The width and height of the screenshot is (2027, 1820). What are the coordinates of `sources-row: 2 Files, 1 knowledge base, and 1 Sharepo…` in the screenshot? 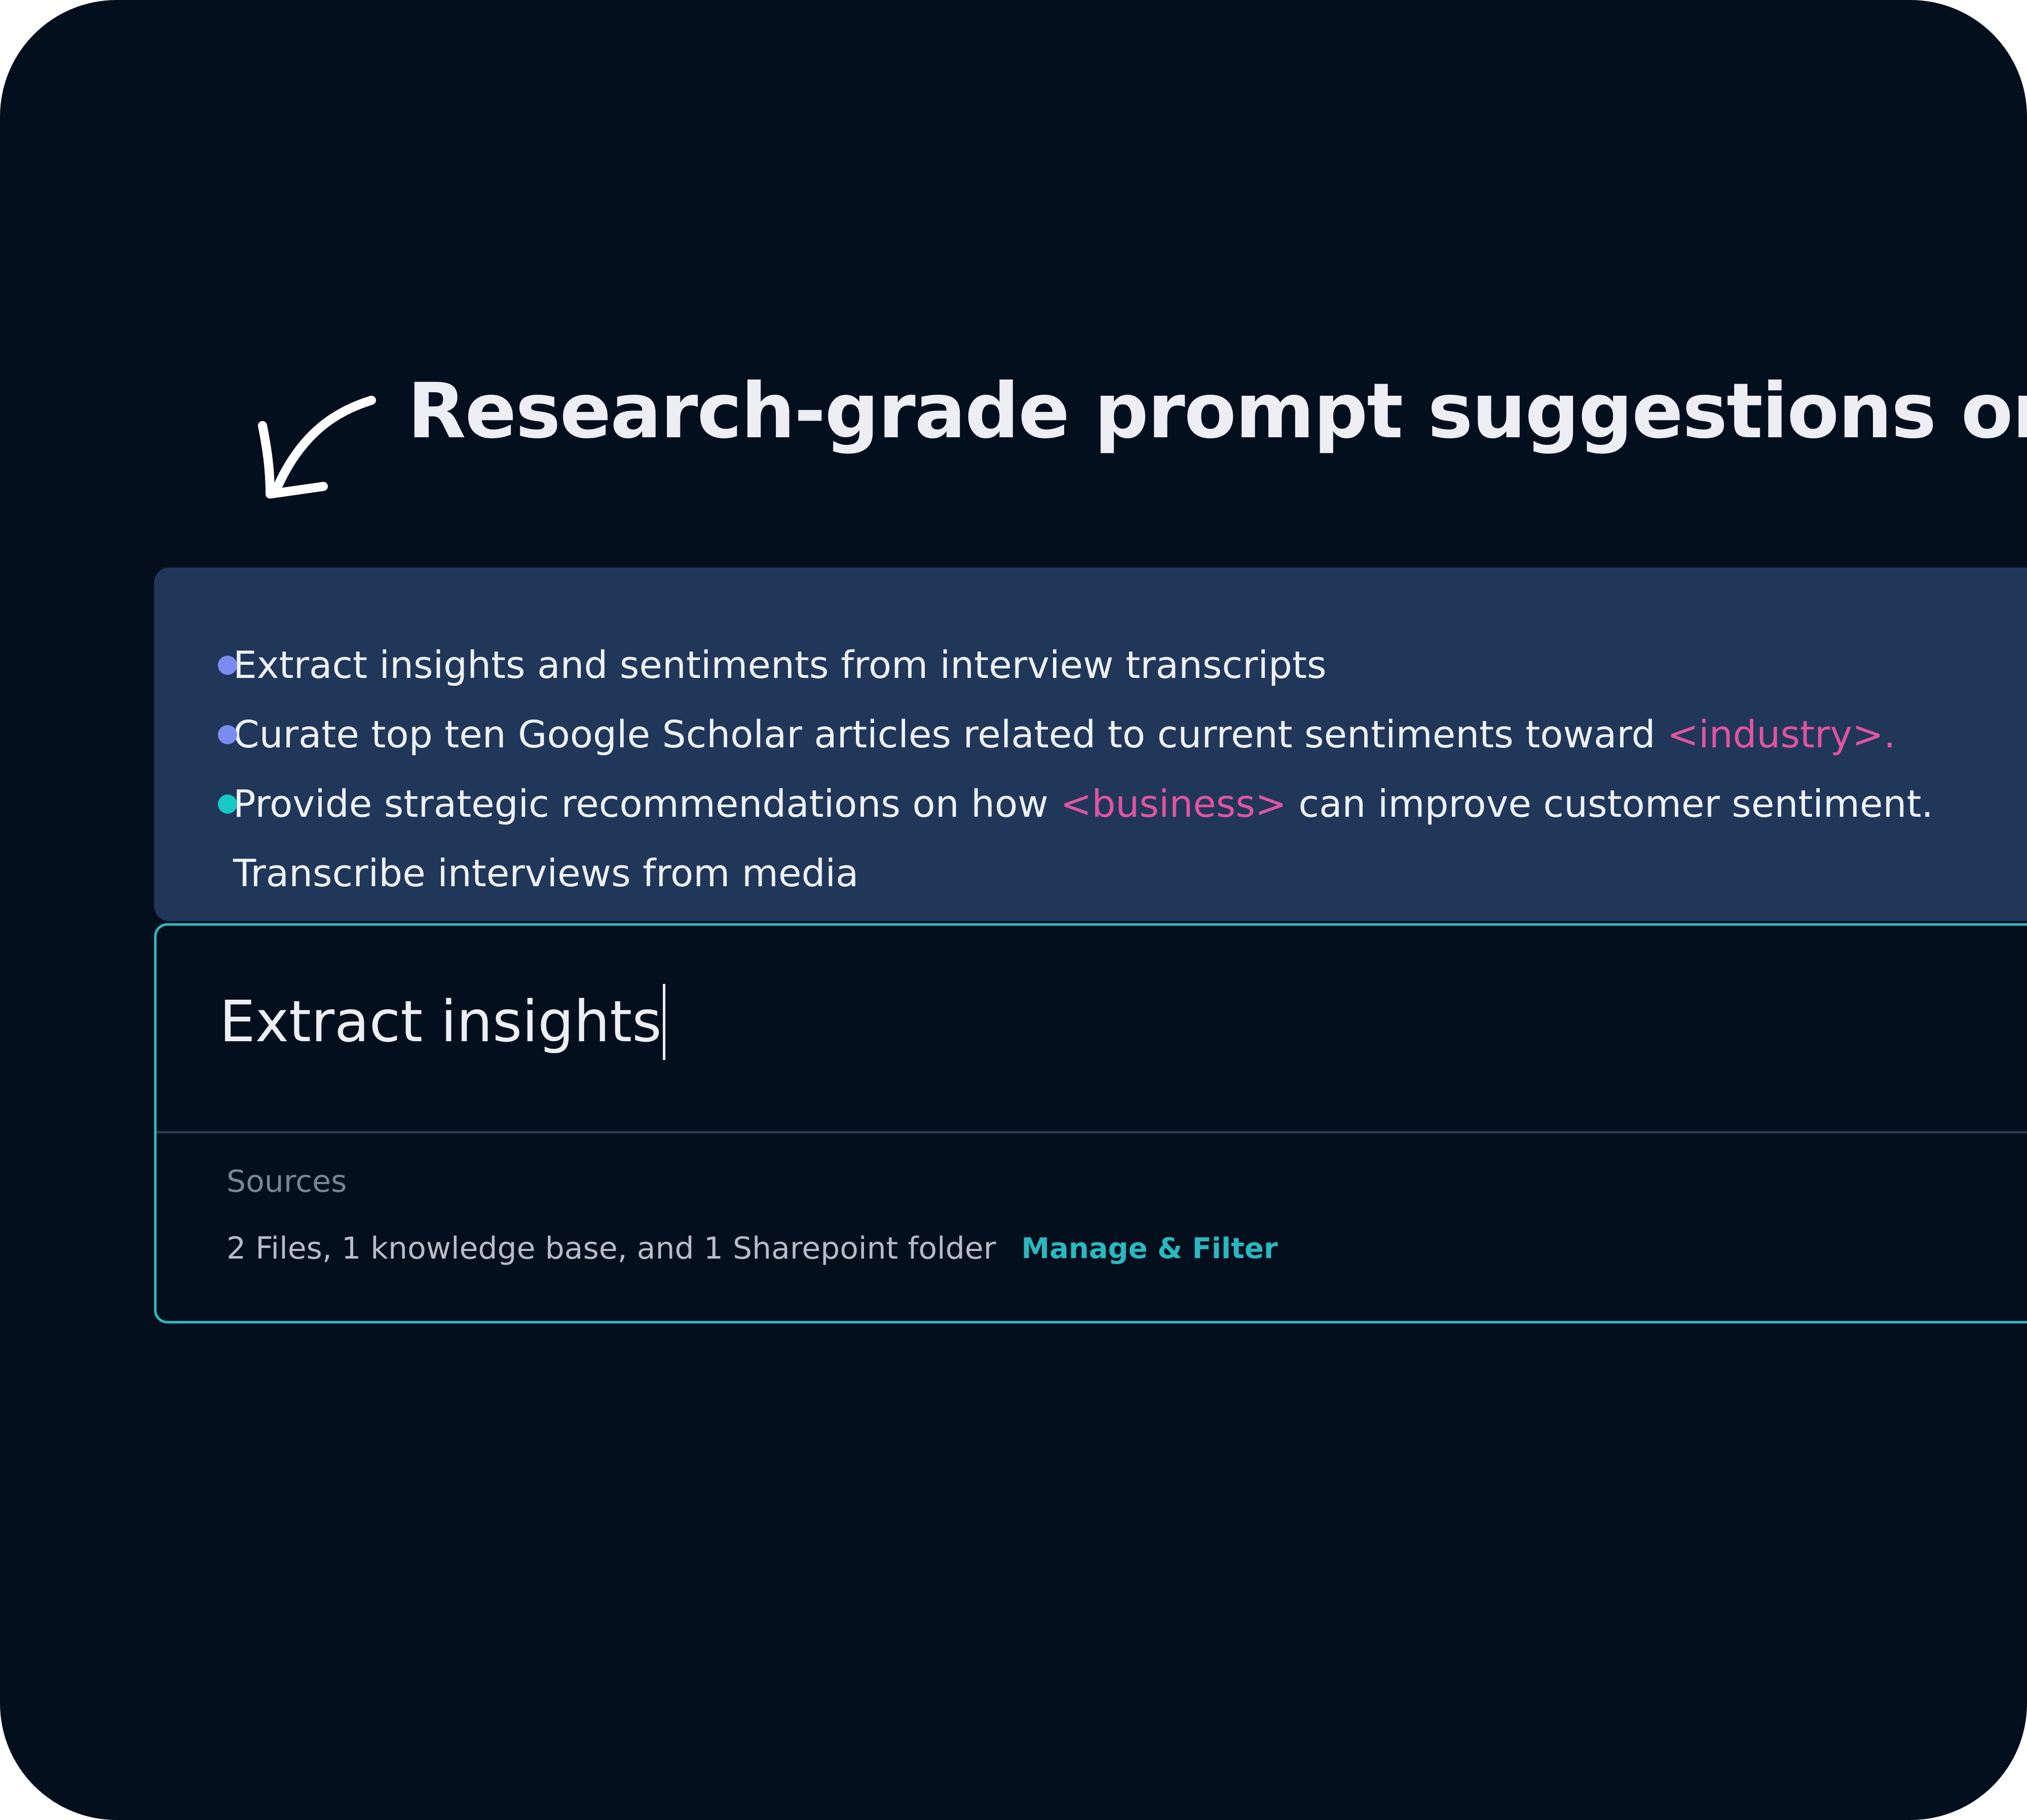 It's located at (753, 1249).